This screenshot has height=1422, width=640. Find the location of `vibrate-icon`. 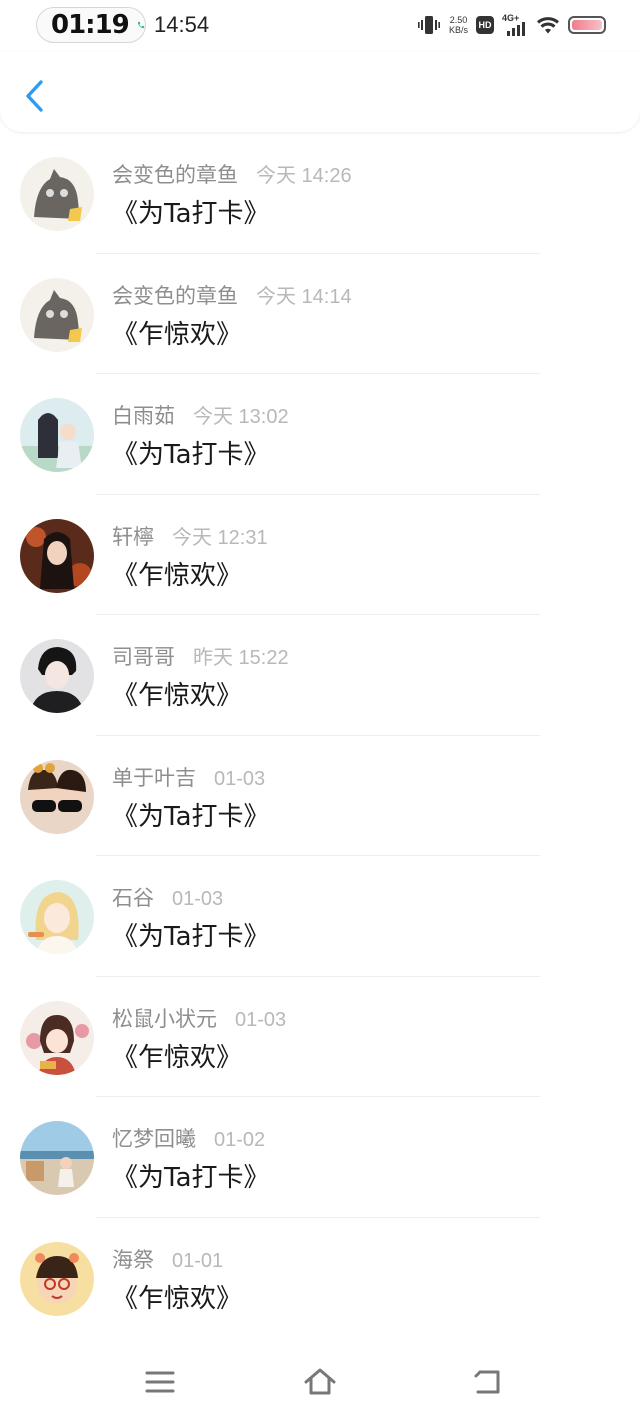

vibrate-icon is located at coordinates (428, 25).